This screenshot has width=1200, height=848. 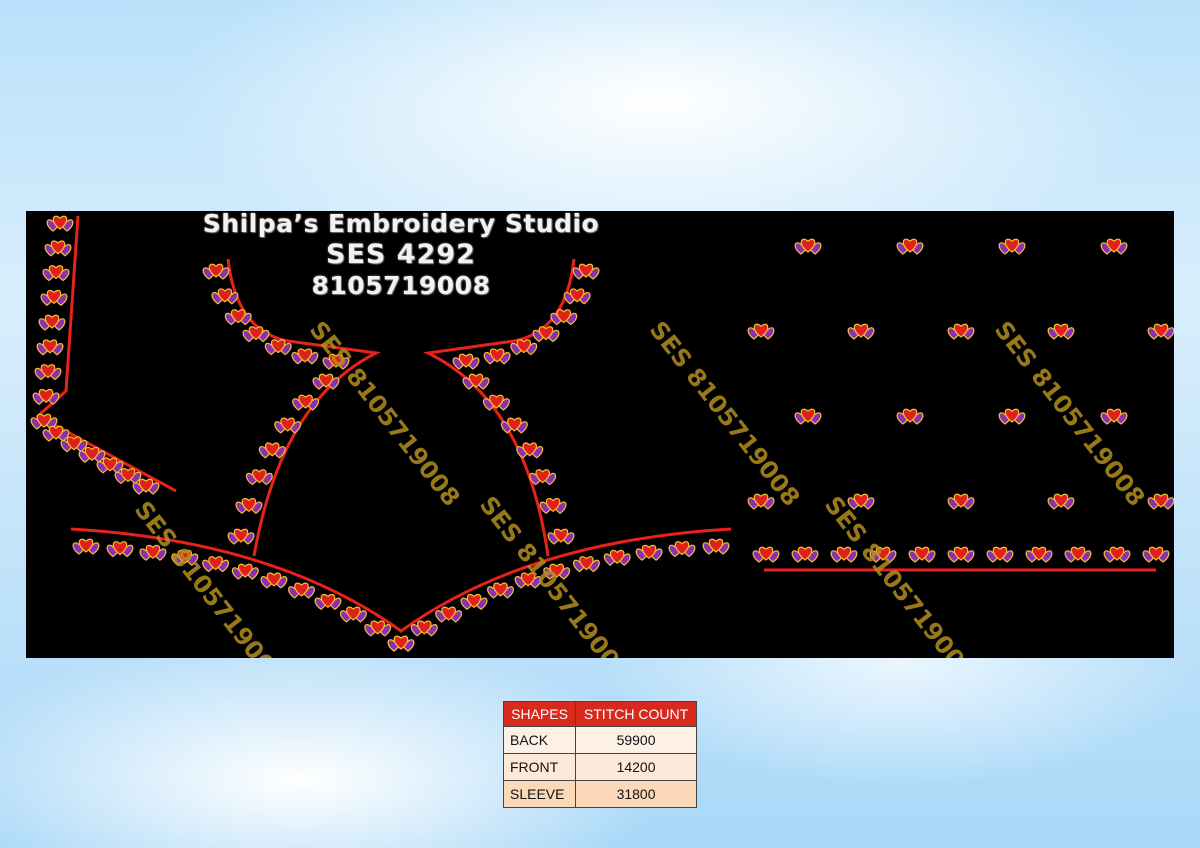 I want to click on stitch-count-cell: 14200, so click(x=636, y=767).